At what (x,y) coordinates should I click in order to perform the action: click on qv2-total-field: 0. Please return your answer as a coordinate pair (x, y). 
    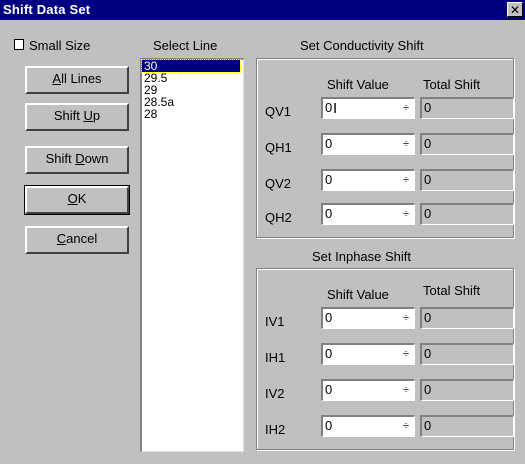
    Looking at the image, I should click on (467, 180).